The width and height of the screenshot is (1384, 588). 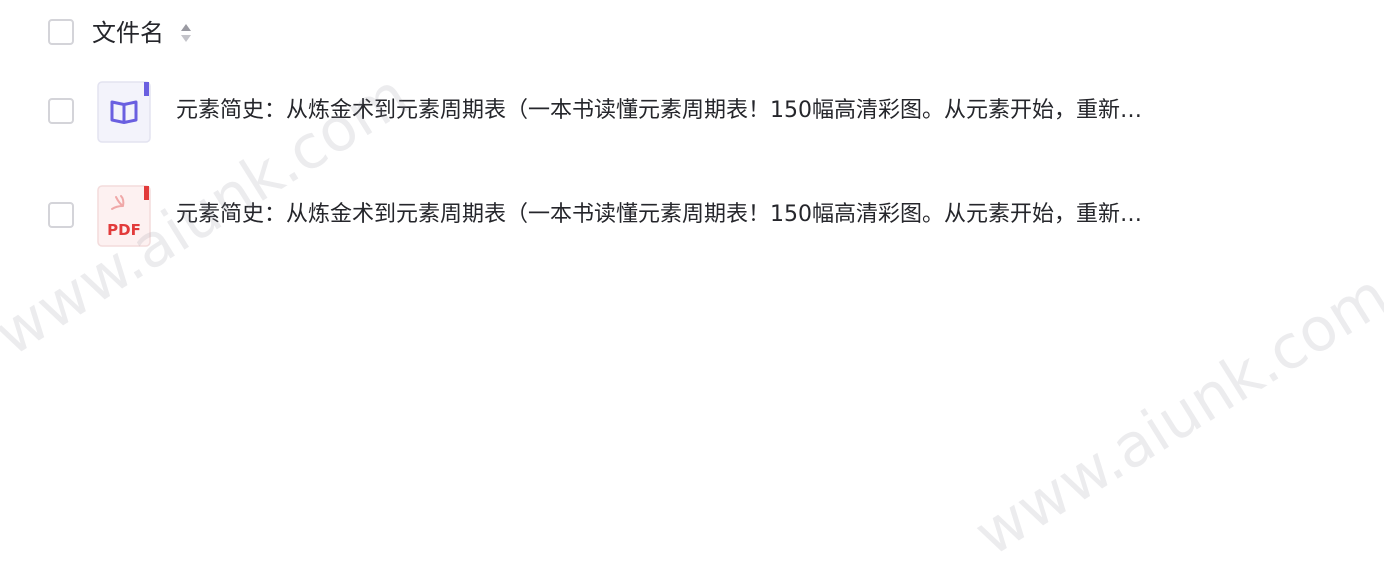 What do you see at coordinates (128, 33) in the screenshot?
I see `column-header-filename: 文件名` at bounding box center [128, 33].